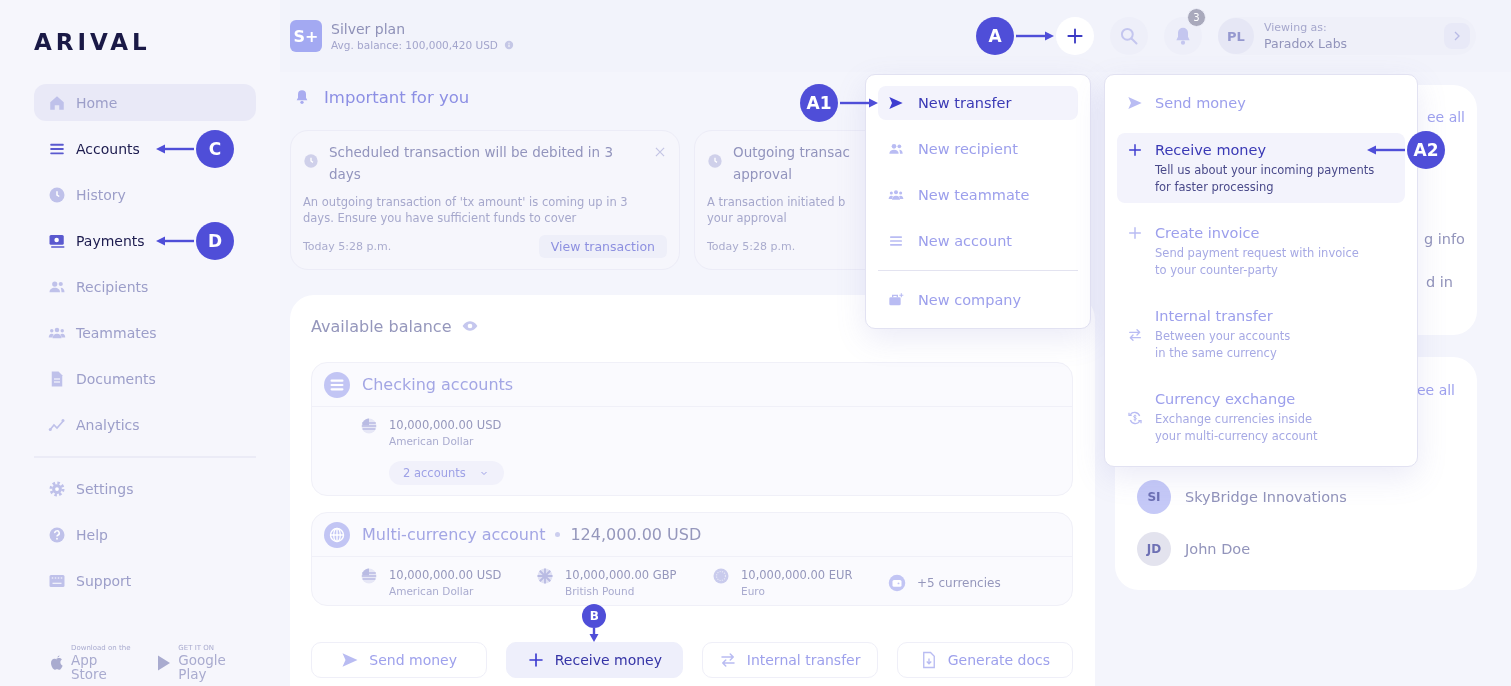 The image size is (1511, 686). What do you see at coordinates (753, 591) in the screenshot?
I see `currency-name: Euro` at bounding box center [753, 591].